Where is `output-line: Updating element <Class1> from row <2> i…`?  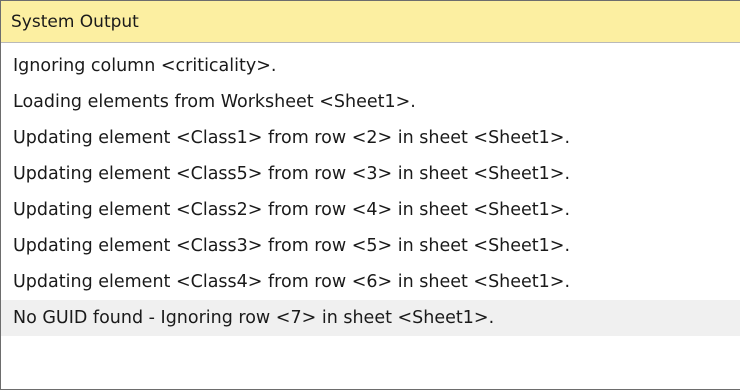 output-line: Updating element <Class1> from row <2> i… is located at coordinates (370, 138).